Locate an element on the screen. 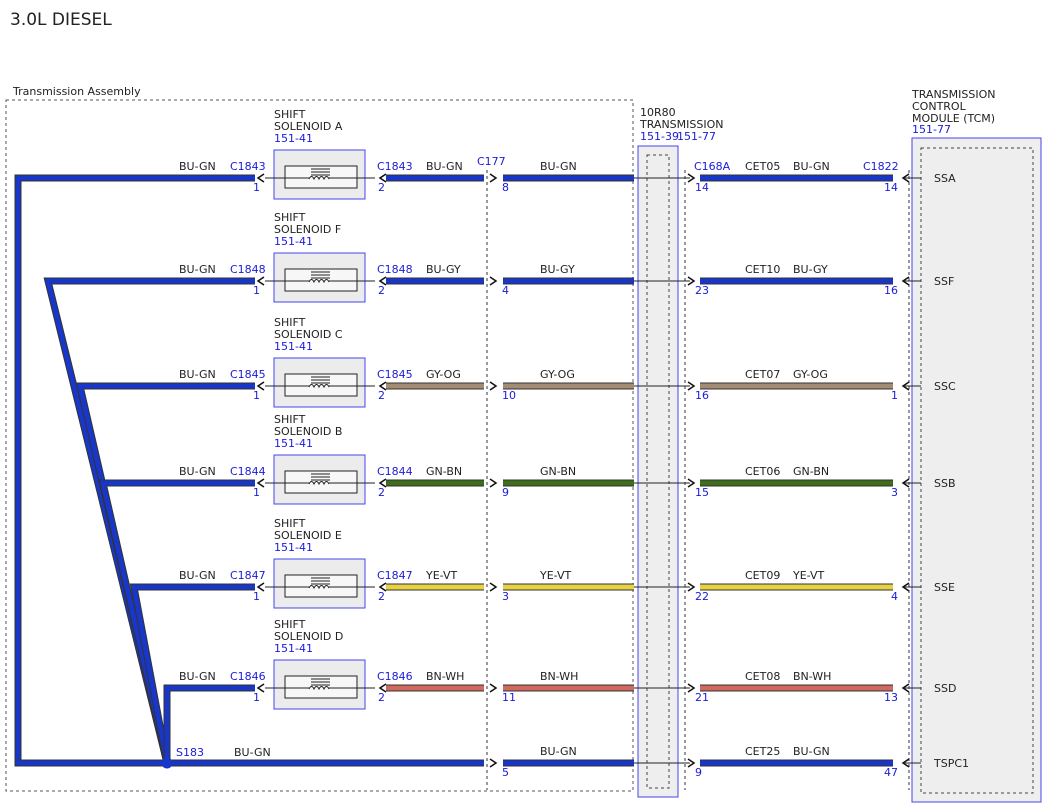 This screenshot has width=1050, height=811. solenoid-connector-left: C1847 is located at coordinates (248, 575).